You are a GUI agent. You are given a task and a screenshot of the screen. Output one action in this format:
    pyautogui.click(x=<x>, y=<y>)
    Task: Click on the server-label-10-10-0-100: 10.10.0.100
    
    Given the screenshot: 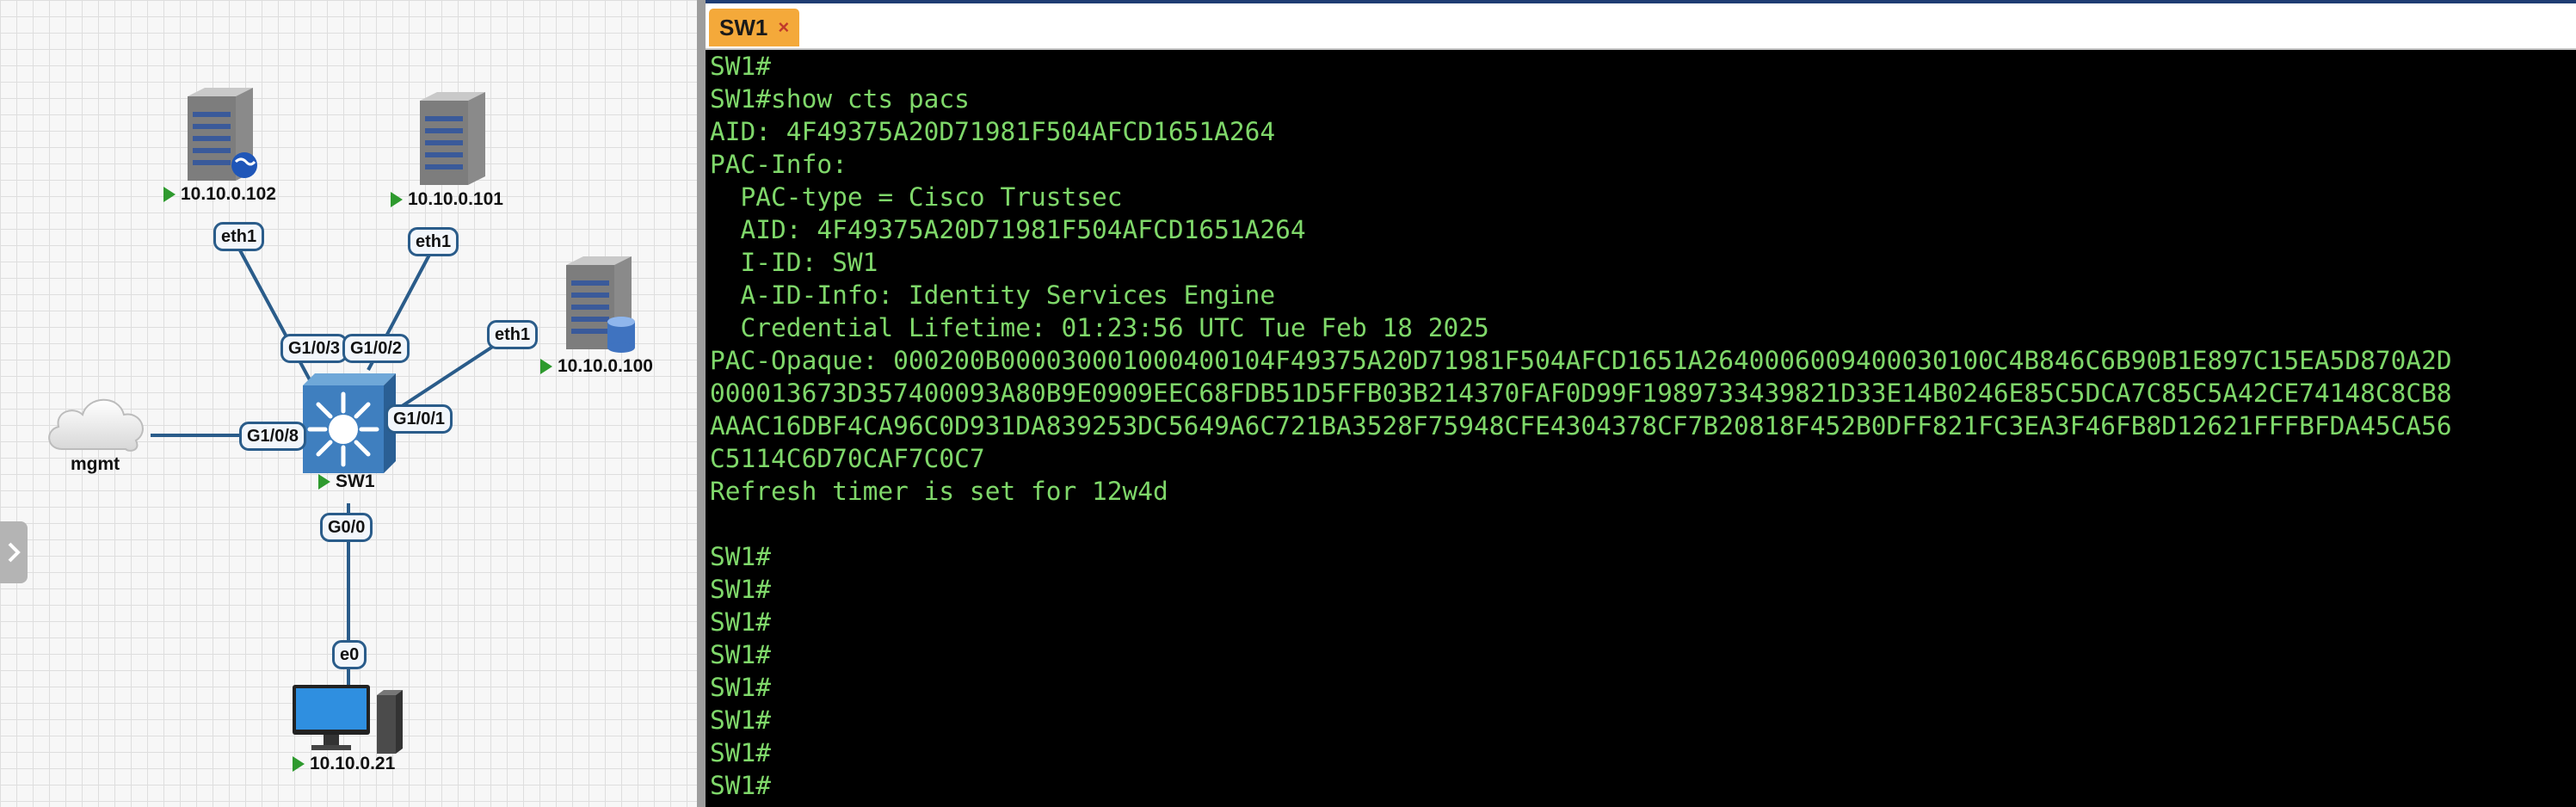 What is the action you would take?
    pyautogui.click(x=597, y=366)
    